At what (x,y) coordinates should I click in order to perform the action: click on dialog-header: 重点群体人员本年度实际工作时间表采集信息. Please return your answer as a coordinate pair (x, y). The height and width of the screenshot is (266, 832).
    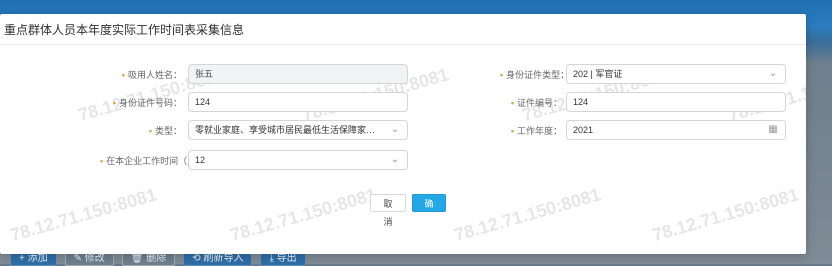
    Looking at the image, I should click on (403, 29).